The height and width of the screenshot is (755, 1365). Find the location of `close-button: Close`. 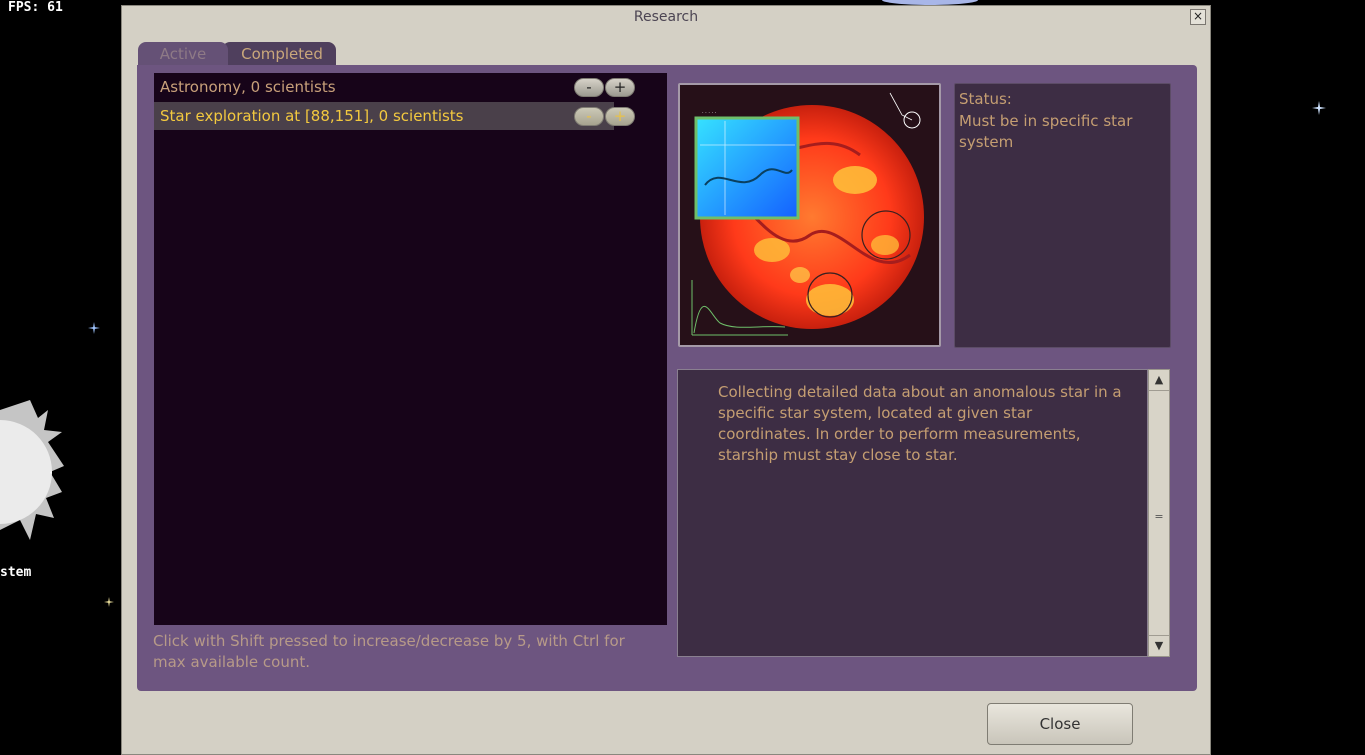

close-button: Close is located at coordinates (1060, 724).